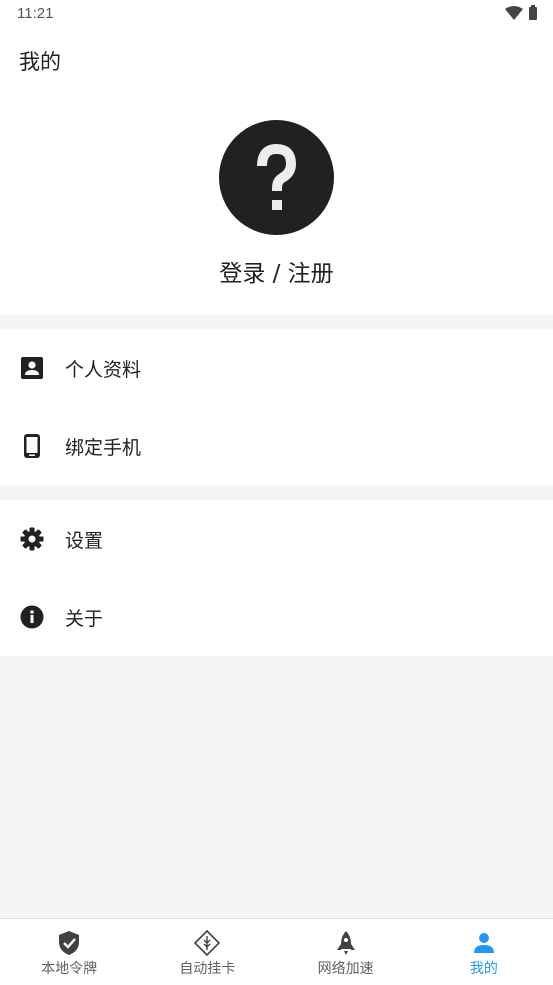 The width and height of the screenshot is (553, 985). What do you see at coordinates (40, 62) in the screenshot?
I see `page-title: 我的` at bounding box center [40, 62].